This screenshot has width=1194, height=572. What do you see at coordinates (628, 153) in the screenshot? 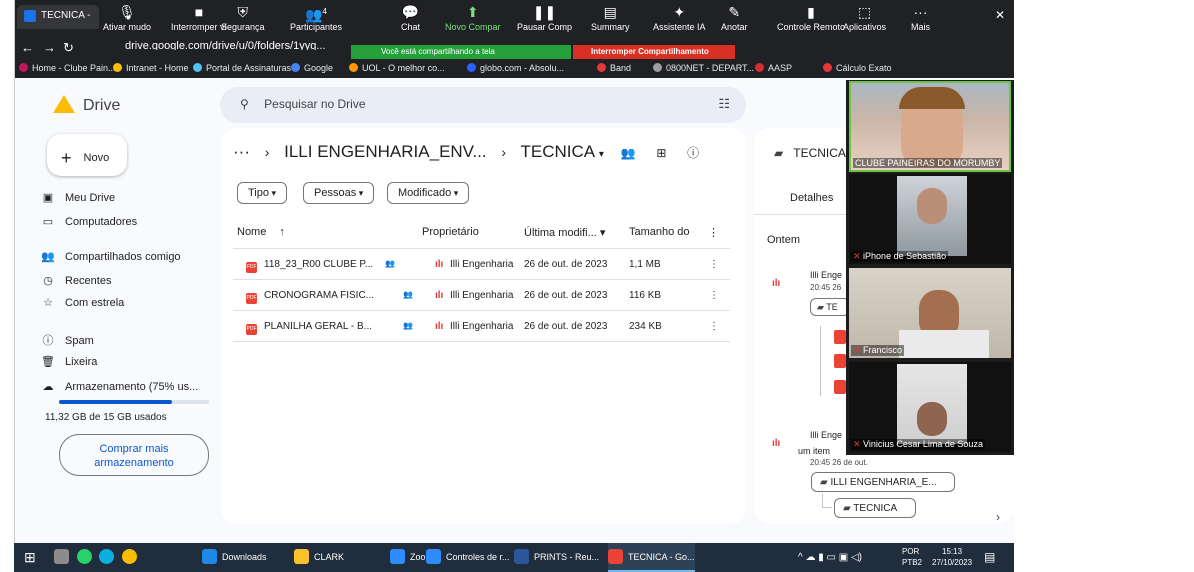
I see `shared-people-icon: 👥` at bounding box center [628, 153].